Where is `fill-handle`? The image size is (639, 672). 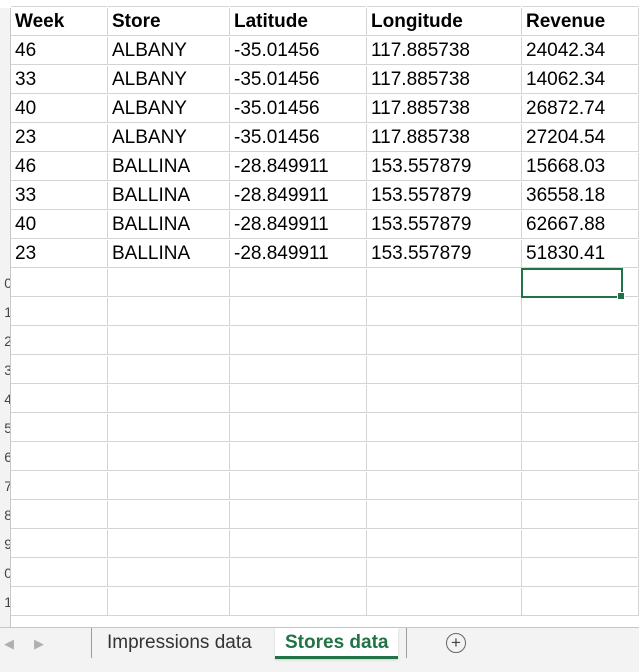 fill-handle is located at coordinates (621, 296).